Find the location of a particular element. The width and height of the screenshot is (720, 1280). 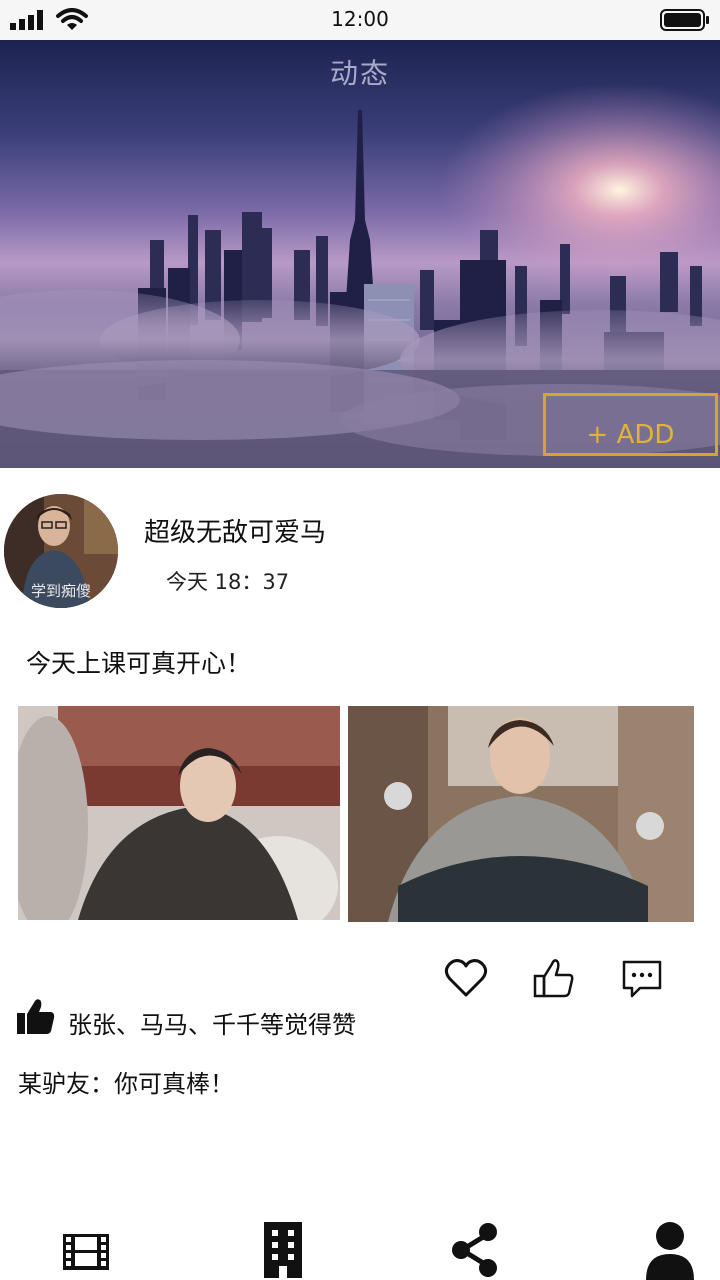

nav-item-share is located at coordinates (476, 1249).